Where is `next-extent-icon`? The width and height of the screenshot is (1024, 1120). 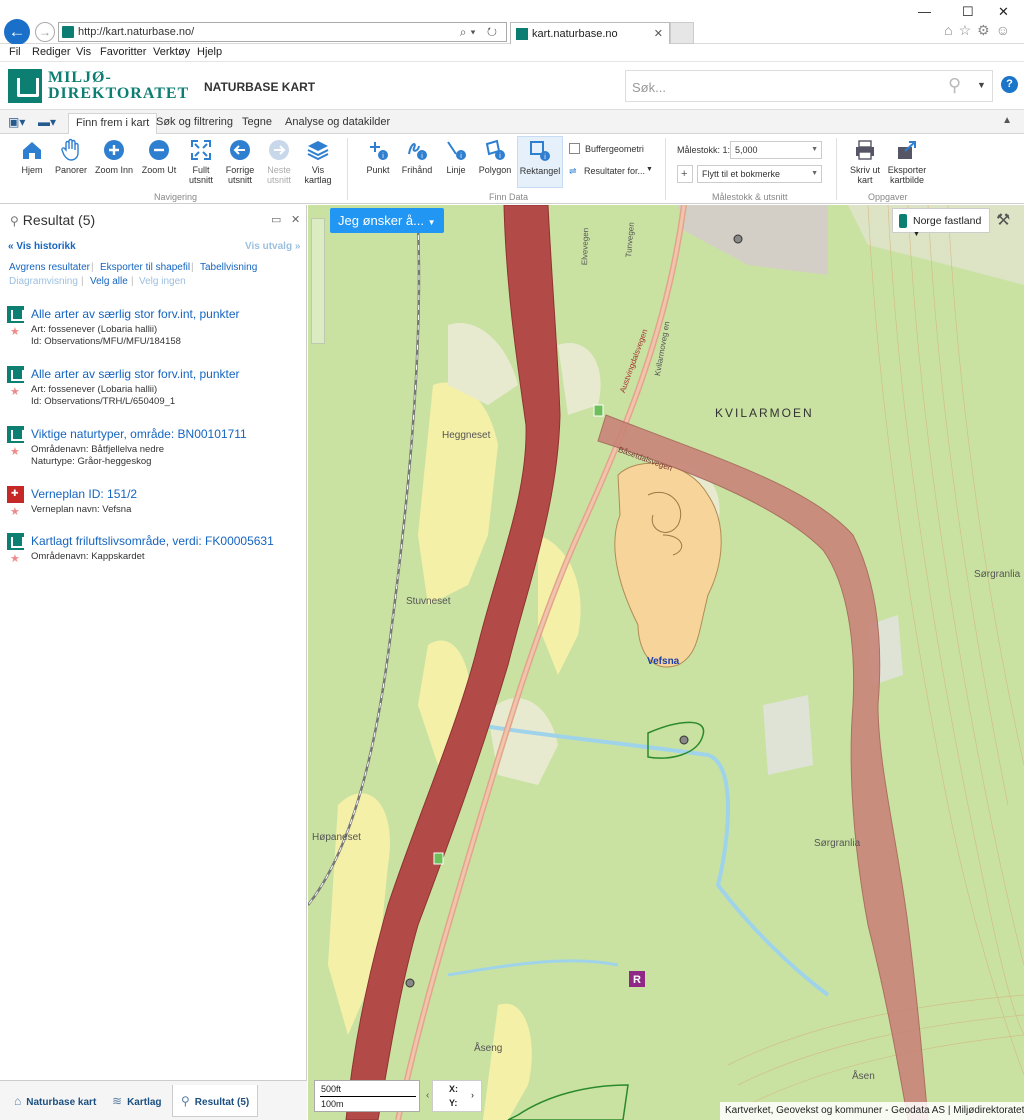 next-extent-icon is located at coordinates (279, 150).